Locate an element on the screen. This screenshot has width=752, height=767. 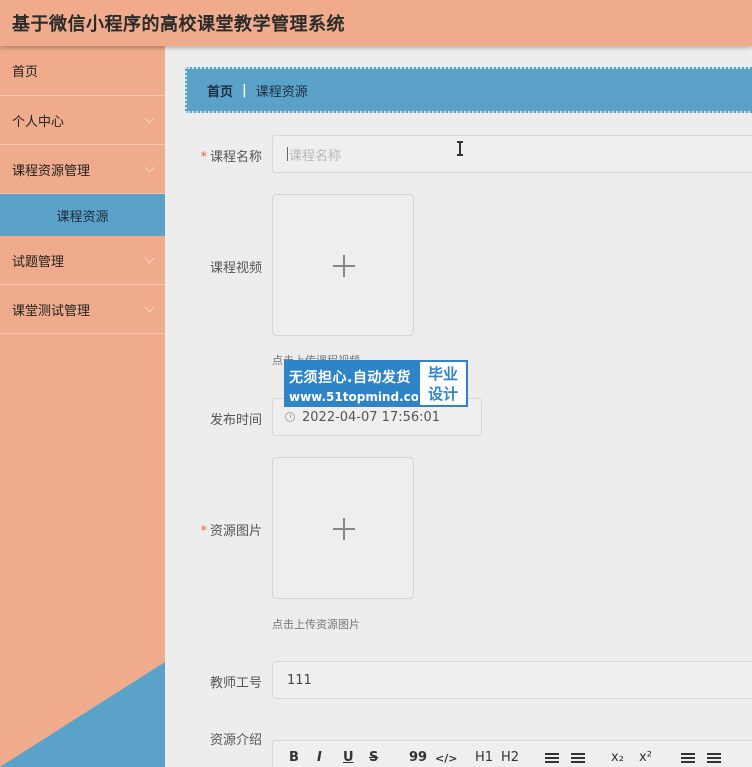
bold-button: B is located at coordinates (294, 757).